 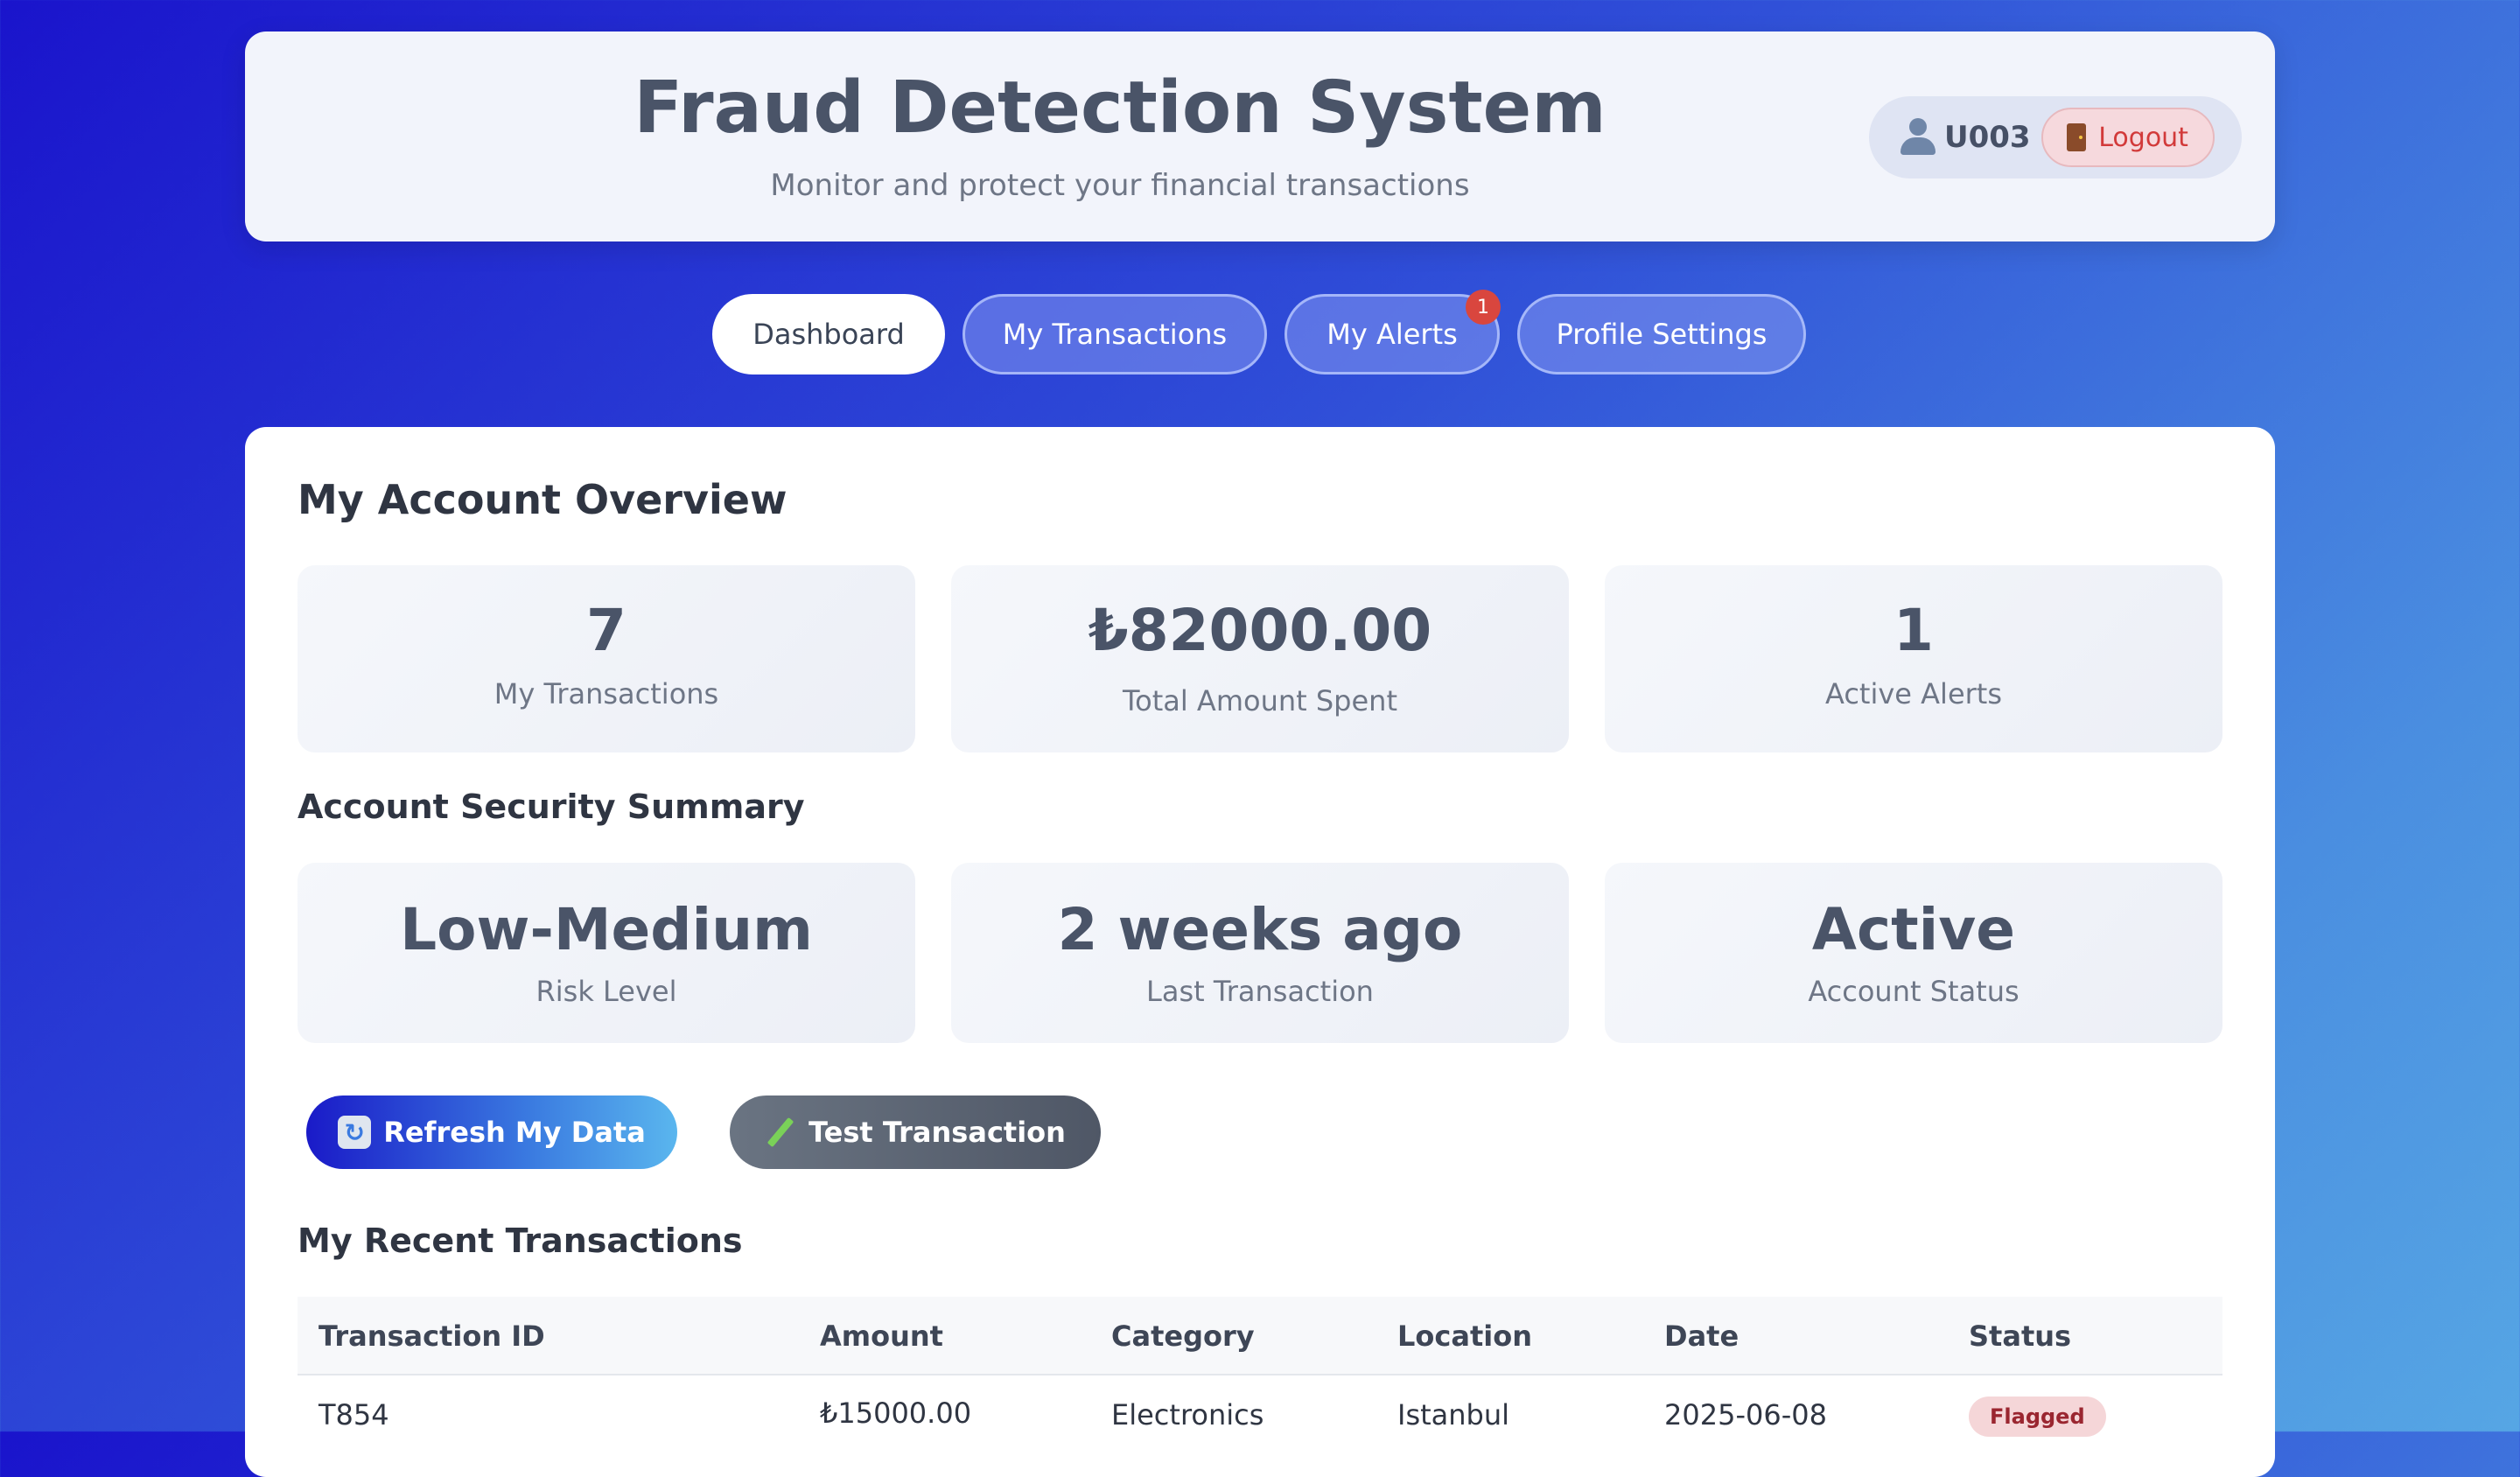 What do you see at coordinates (606, 991) in the screenshot?
I see `security-label: Risk Level` at bounding box center [606, 991].